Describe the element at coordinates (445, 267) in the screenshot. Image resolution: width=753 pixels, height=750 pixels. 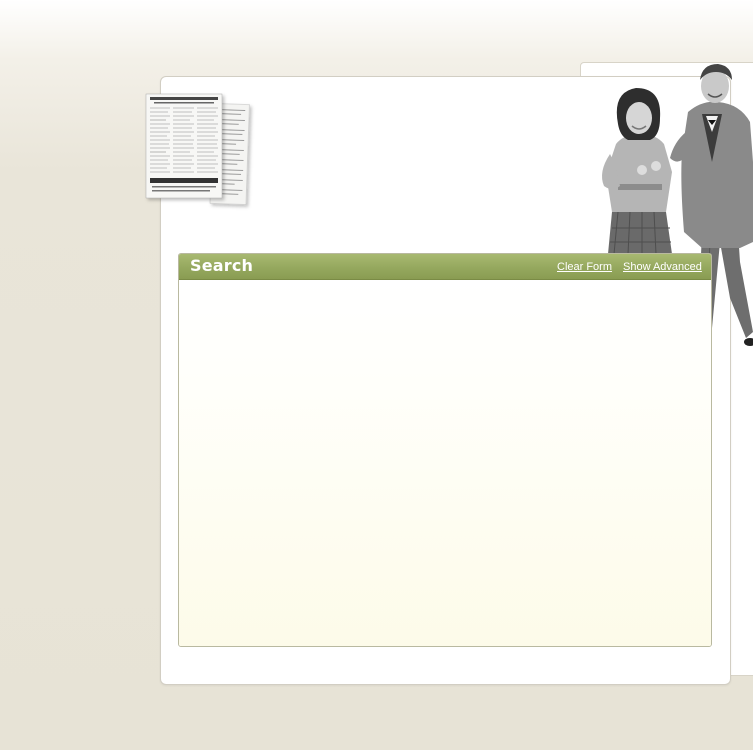
I see `search-panel-header: Search Clear Form Show Advanced` at that location.